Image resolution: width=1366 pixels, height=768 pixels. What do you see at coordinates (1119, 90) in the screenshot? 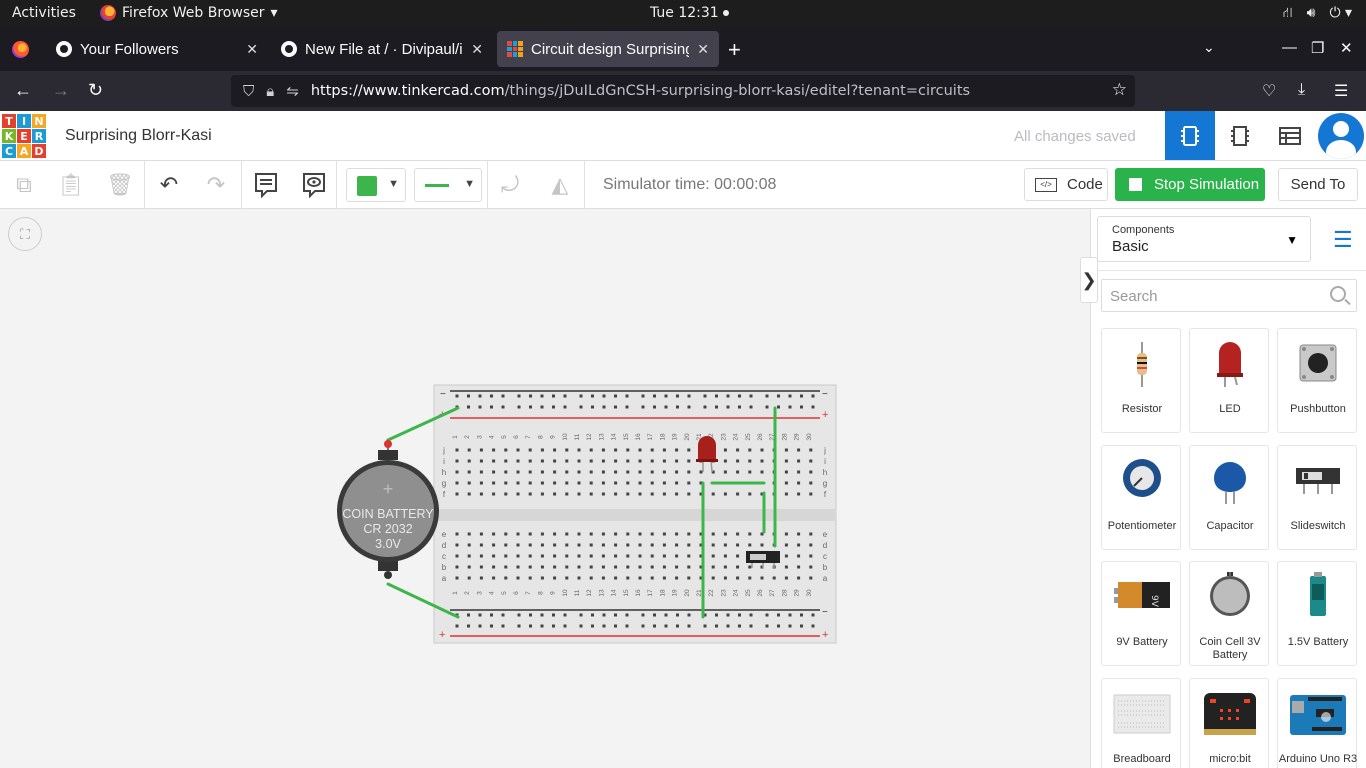
I see `bookmark-star-icon: ☆` at bounding box center [1119, 90].